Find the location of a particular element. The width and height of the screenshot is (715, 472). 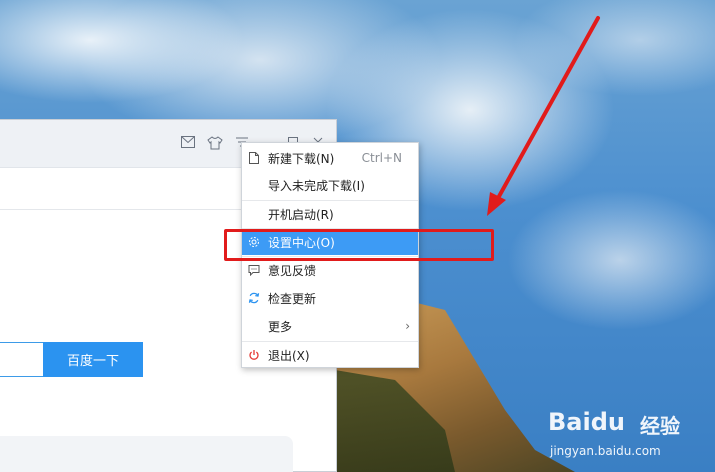

baidu-jingyan-watermark: Baidu 经验 jingyan.baidu.com is located at coordinates (630, 434).